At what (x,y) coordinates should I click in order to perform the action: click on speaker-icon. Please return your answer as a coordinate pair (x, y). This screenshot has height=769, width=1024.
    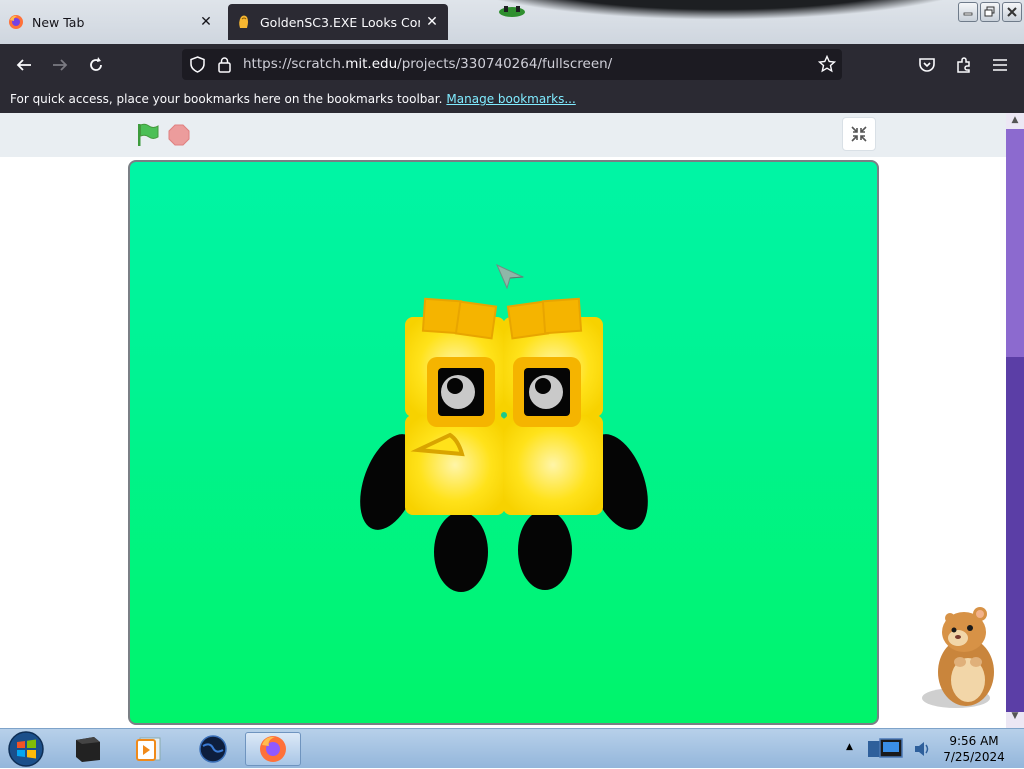
    Looking at the image, I should click on (922, 749).